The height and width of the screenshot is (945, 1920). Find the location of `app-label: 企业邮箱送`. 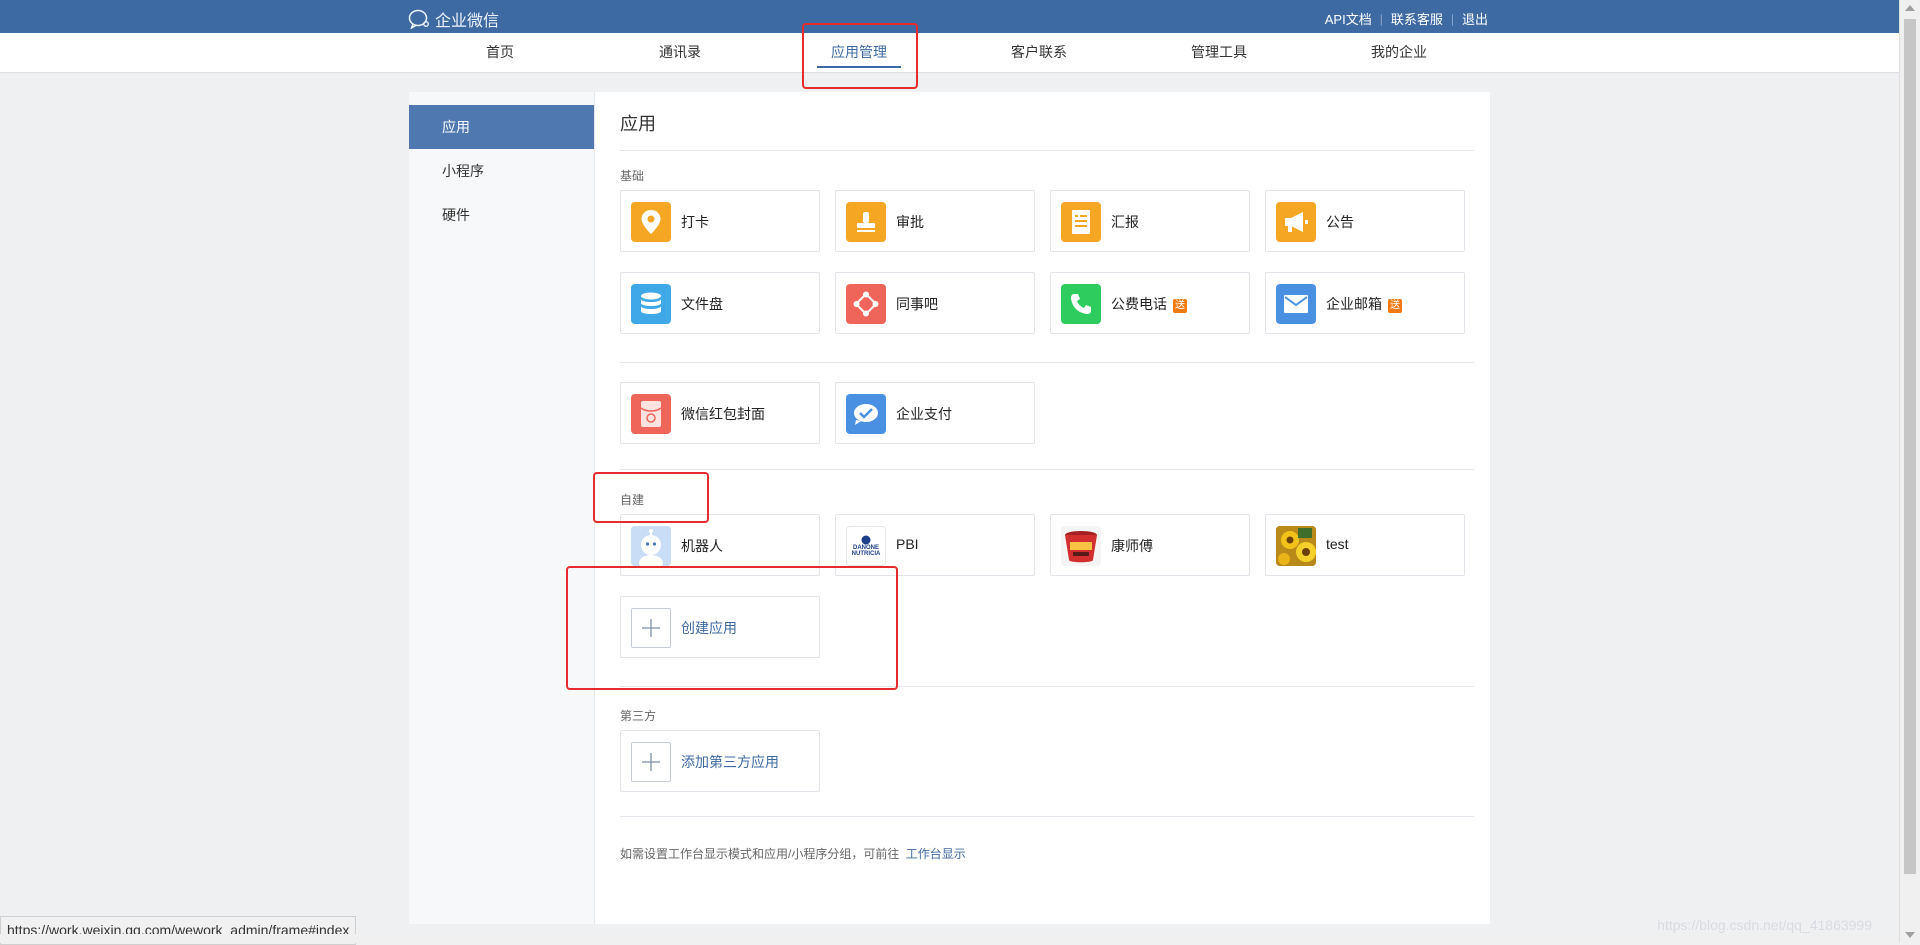

app-label: 企业邮箱送 is located at coordinates (1364, 304).